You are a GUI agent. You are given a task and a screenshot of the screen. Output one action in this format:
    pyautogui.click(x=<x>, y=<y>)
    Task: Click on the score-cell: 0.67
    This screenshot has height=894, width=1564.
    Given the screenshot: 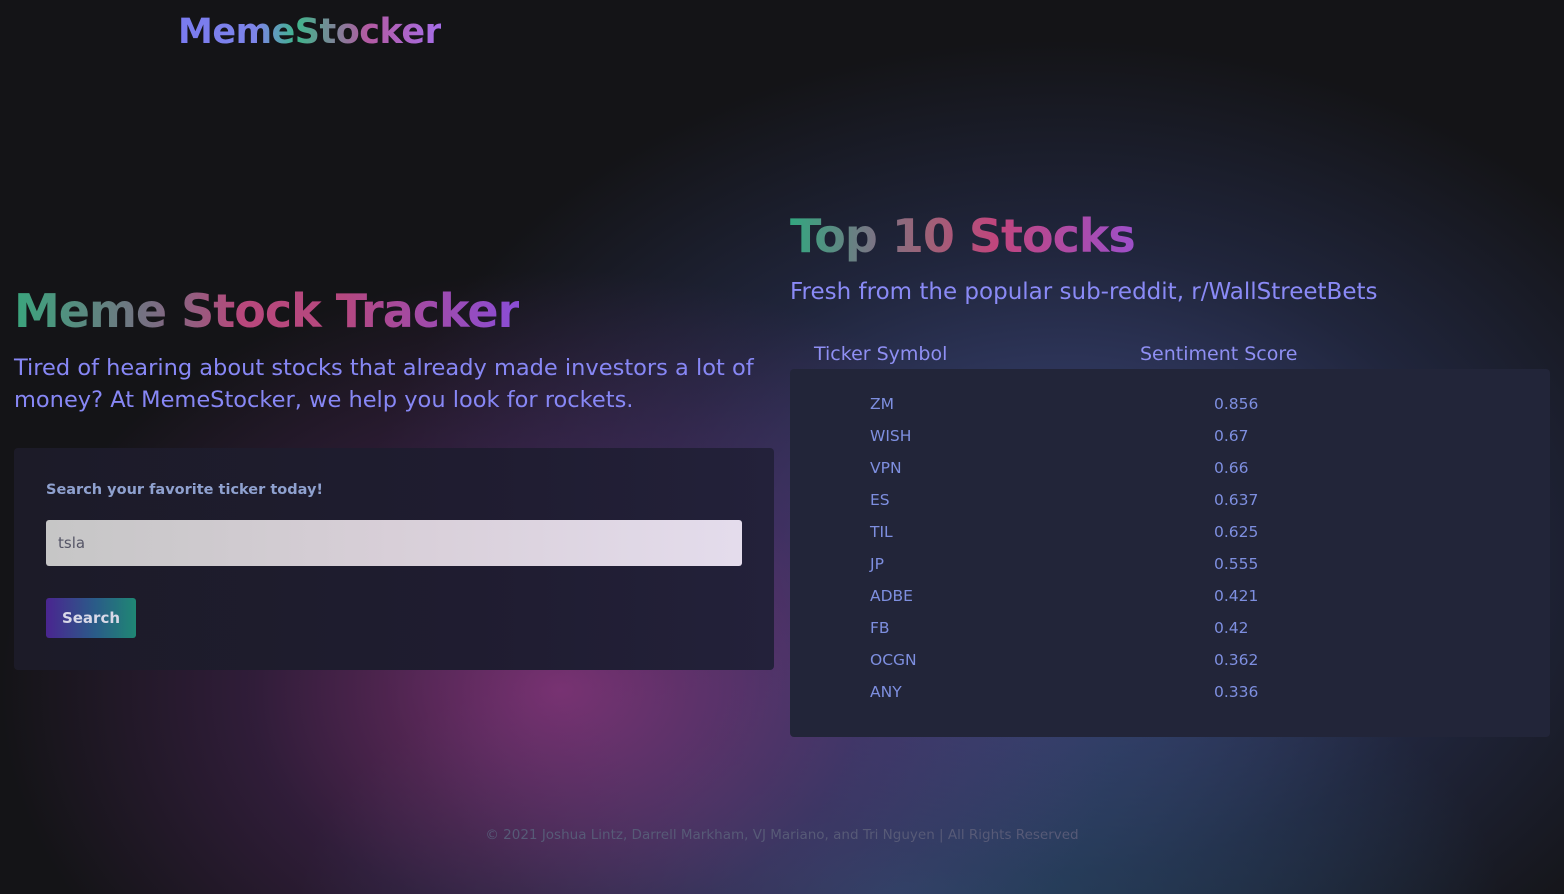 What is the action you would take?
    pyautogui.click(x=1231, y=436)
    